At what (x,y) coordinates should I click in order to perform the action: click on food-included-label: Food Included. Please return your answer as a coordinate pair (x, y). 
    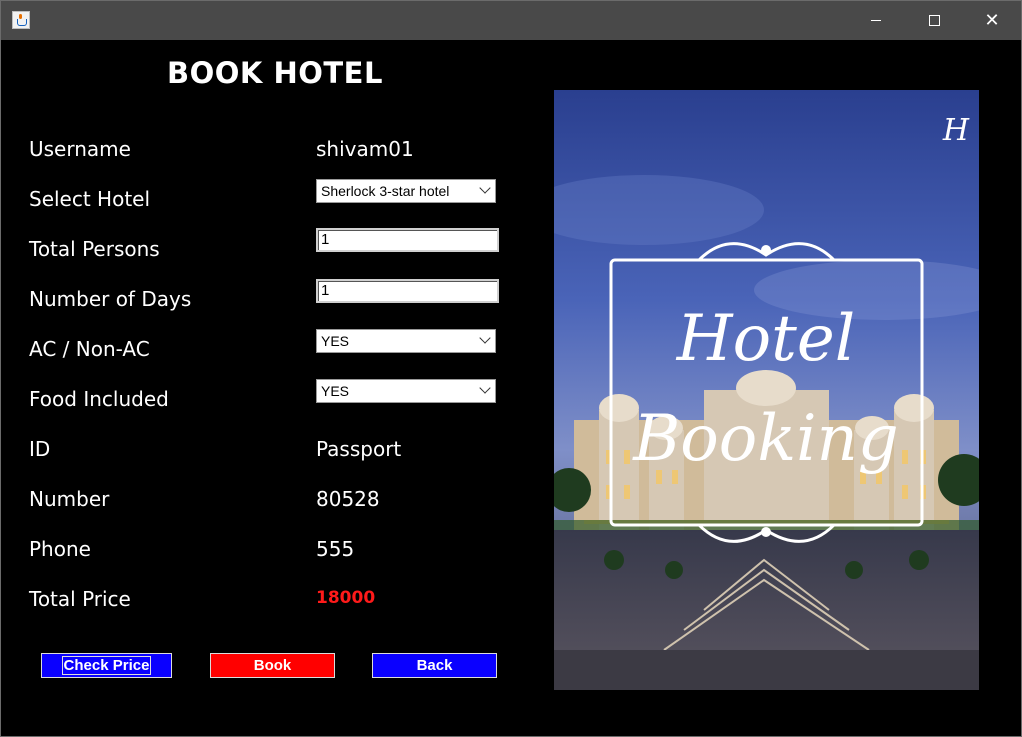
    Looking at the image, I should click on (99, 399).